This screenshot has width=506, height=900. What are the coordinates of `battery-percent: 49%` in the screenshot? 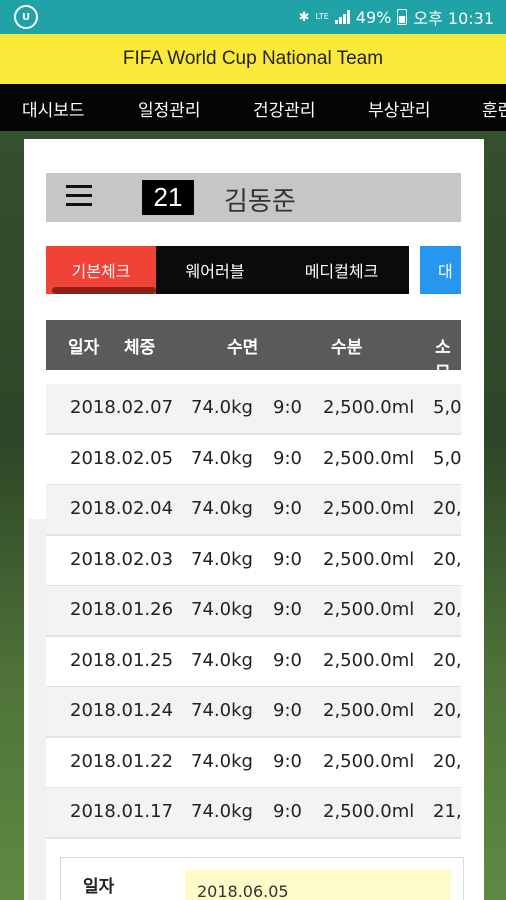 It's located at (373, 17).